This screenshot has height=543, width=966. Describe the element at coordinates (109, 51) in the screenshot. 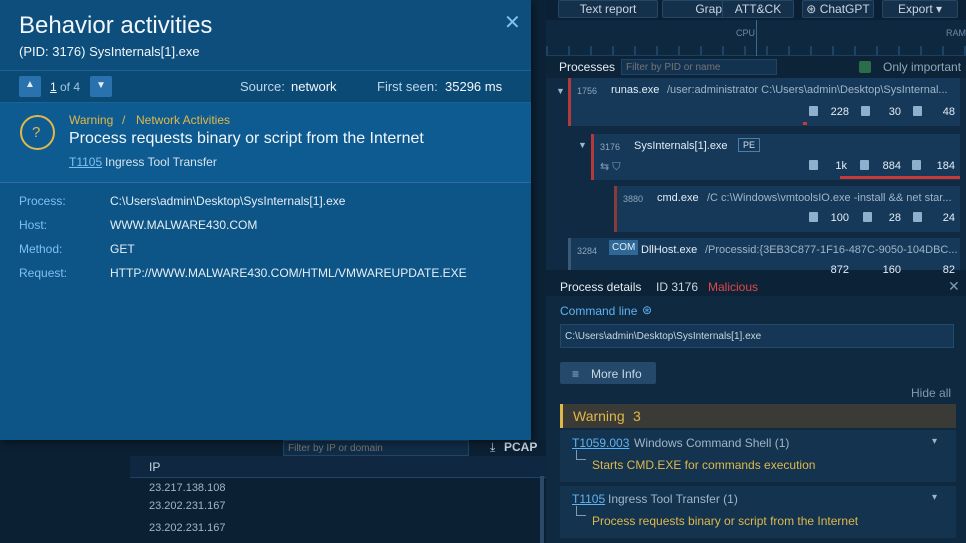

I see `modal-subtitle: (PID: 3176) SysInternals[1].exe` at that location.